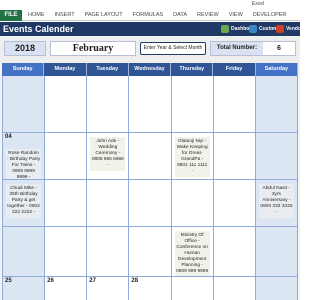 The width and height of the screenshot is (320, 300). I want to click on vendor-icon, so click(280, 29).